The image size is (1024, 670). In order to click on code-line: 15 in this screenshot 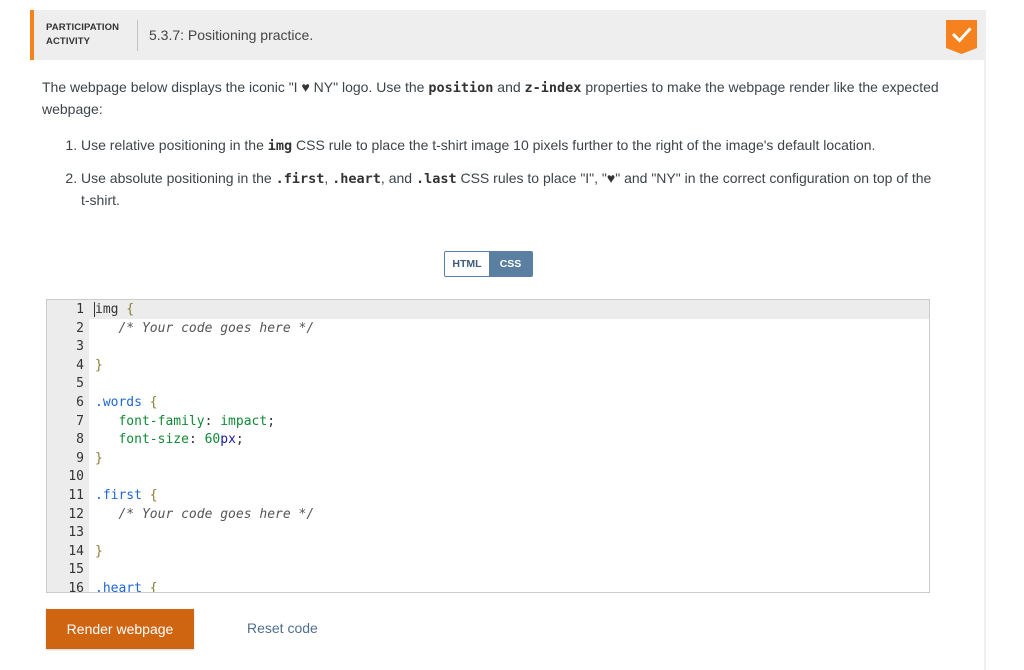, I will do `click(488, 570)`.